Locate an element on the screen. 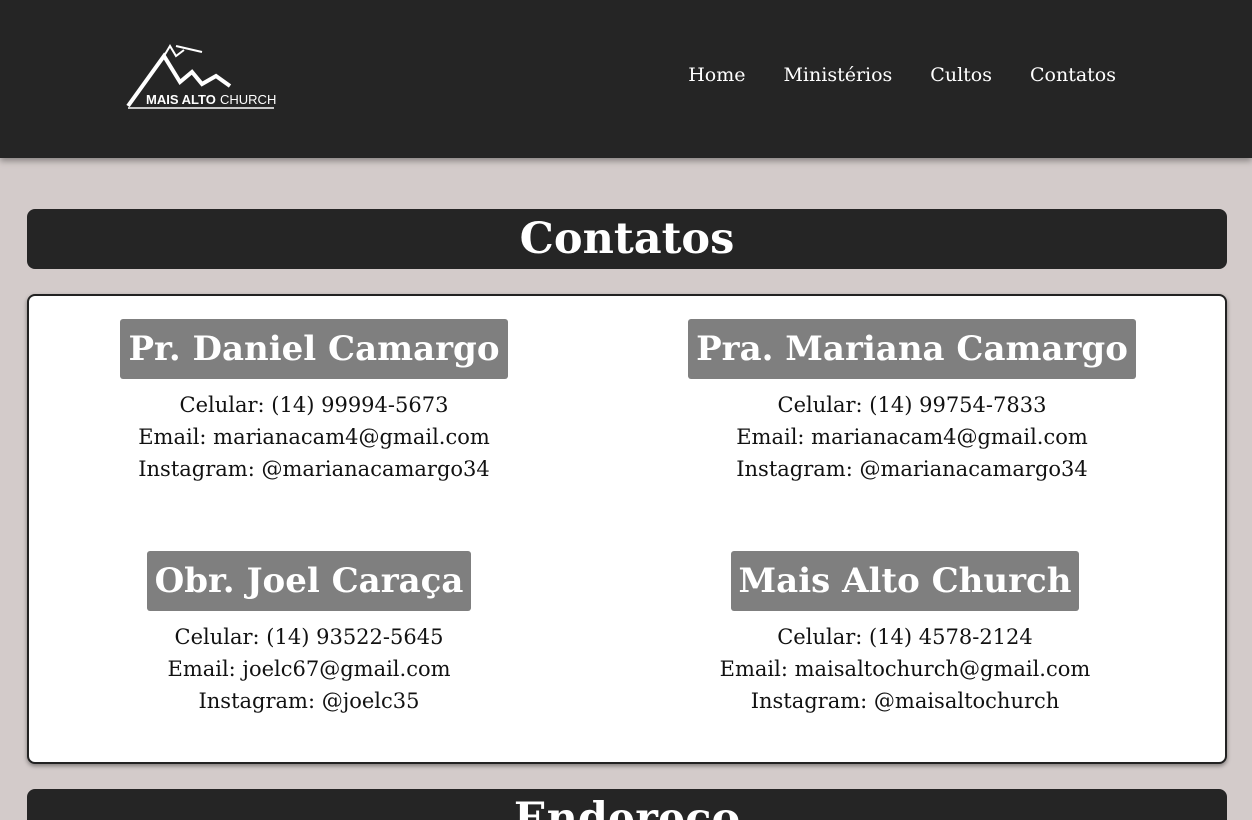 The height and width of the screenshot is (820, 1252). contact-phone: Celular: (14) 4578-2124 is located at coordinates (905, 637).